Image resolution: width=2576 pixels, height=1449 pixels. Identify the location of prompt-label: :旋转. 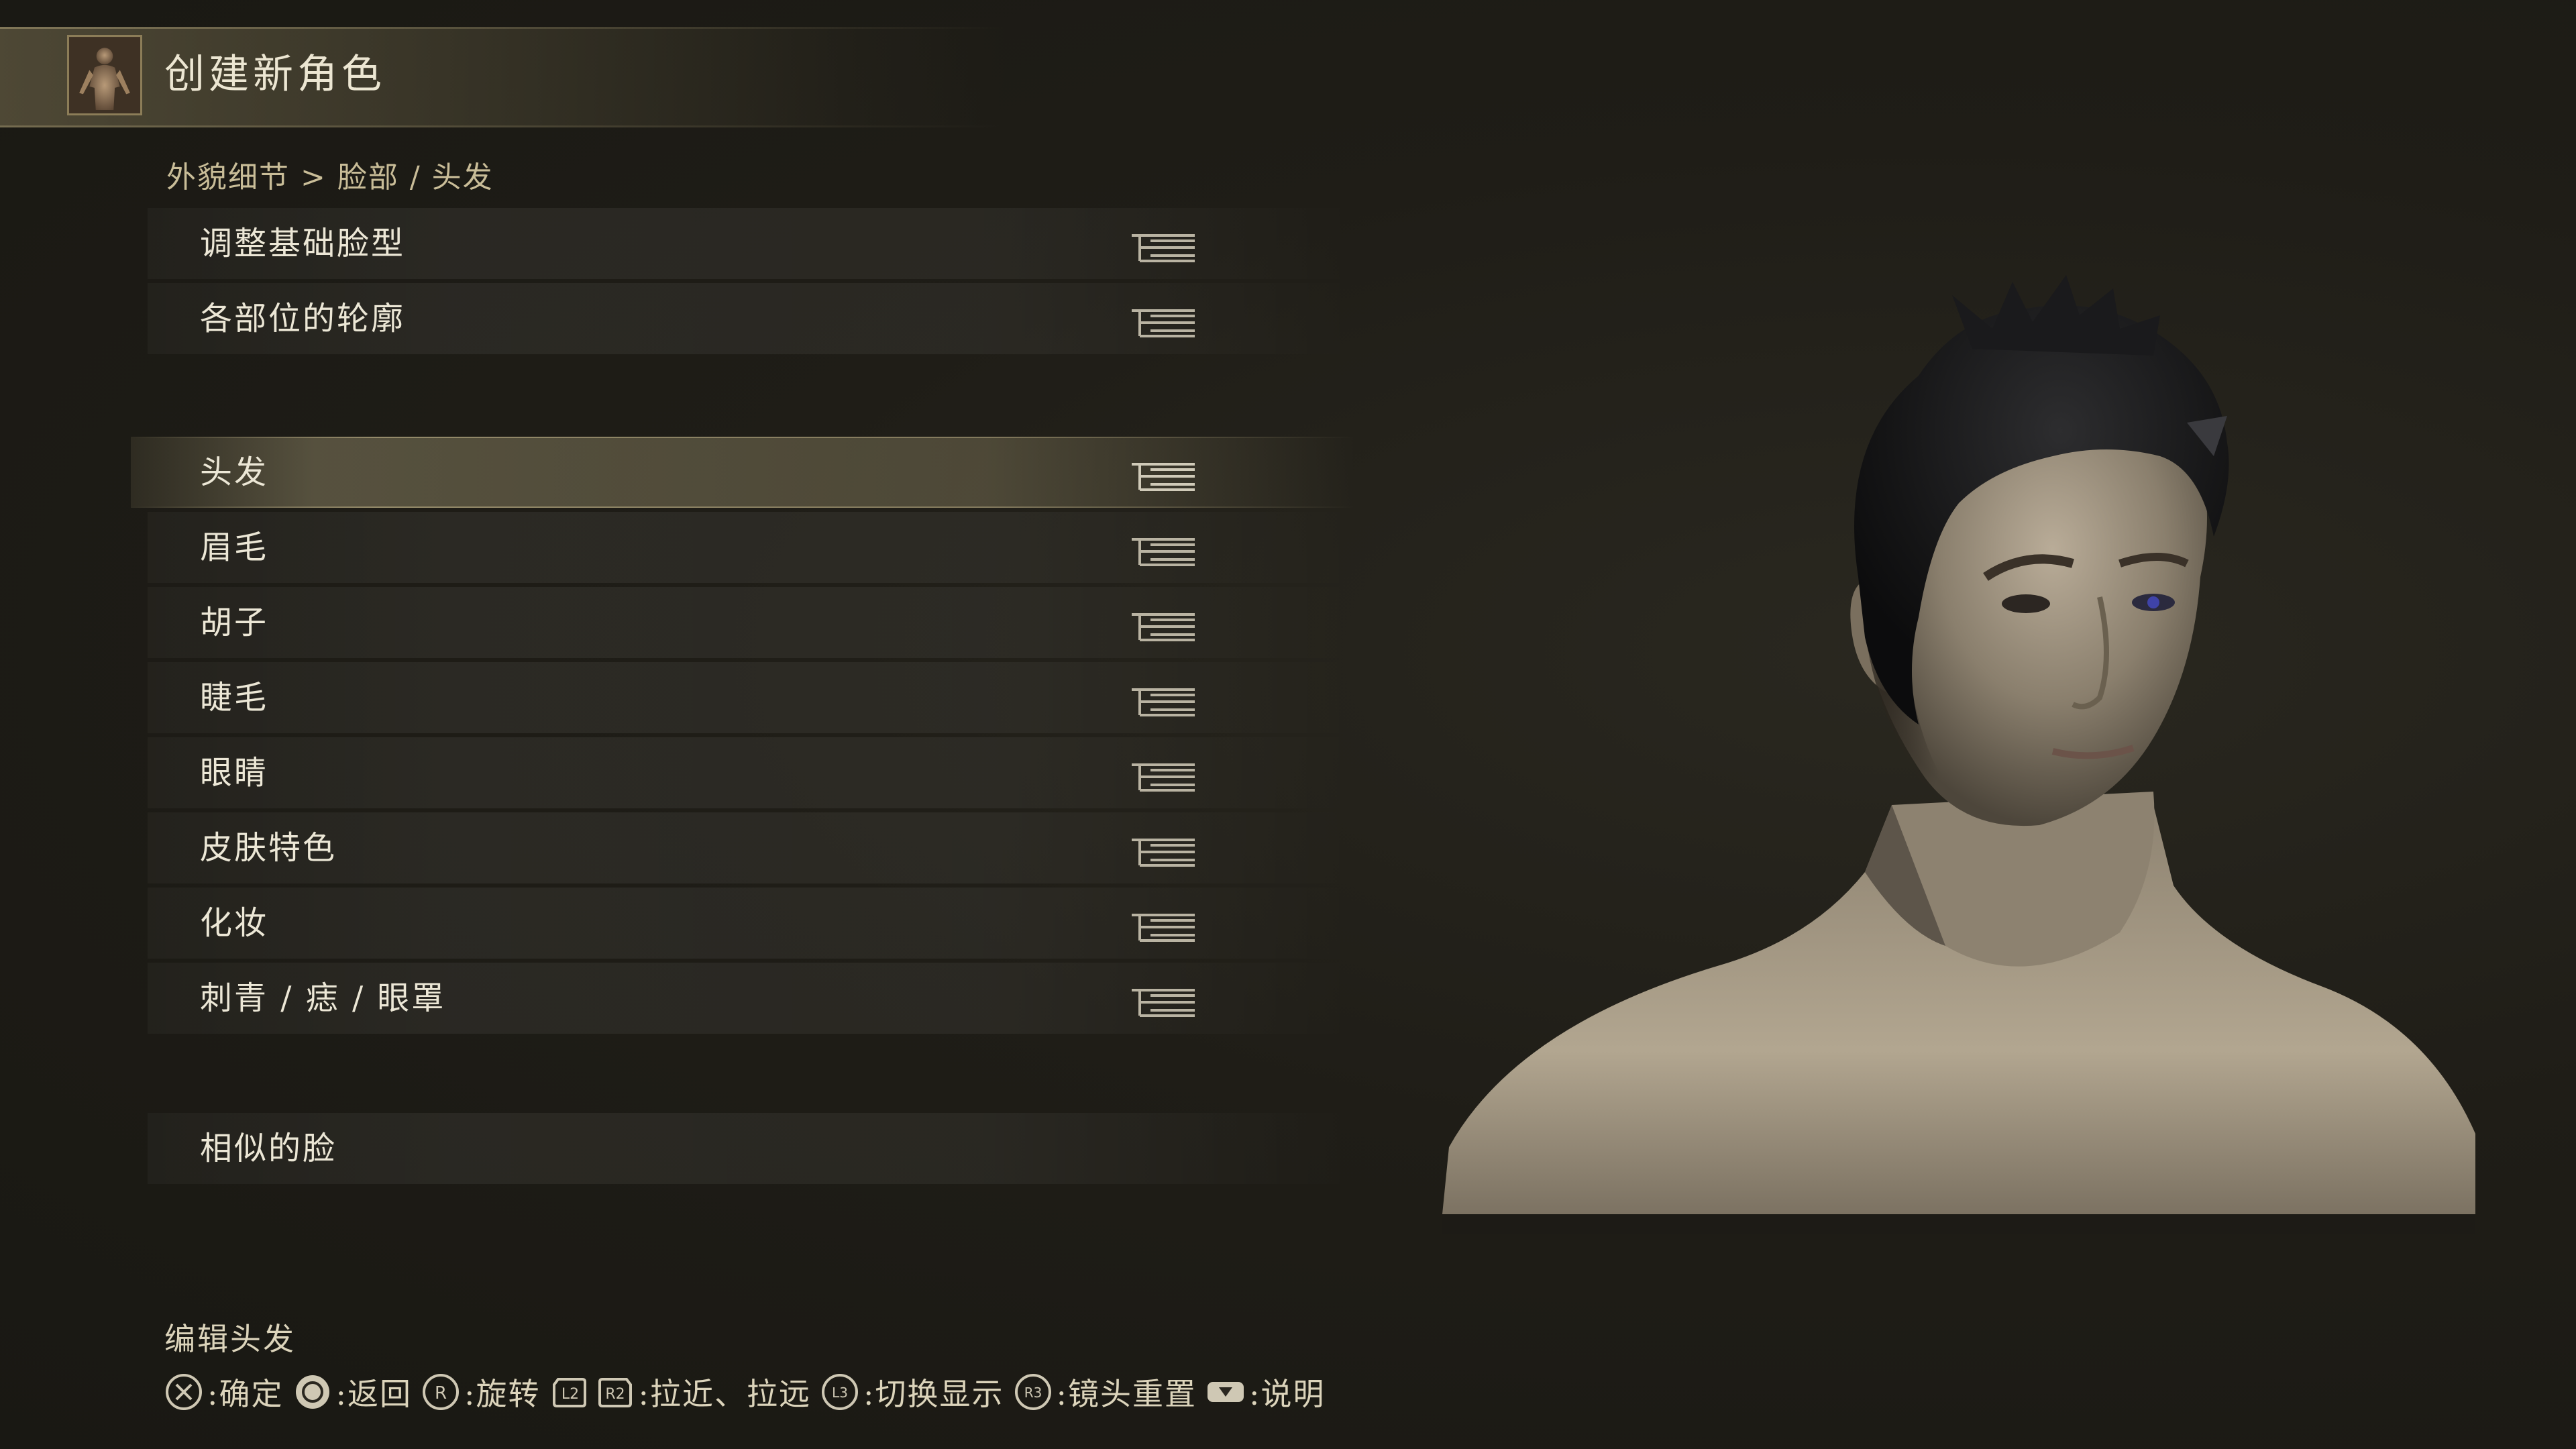
(502, 1394).